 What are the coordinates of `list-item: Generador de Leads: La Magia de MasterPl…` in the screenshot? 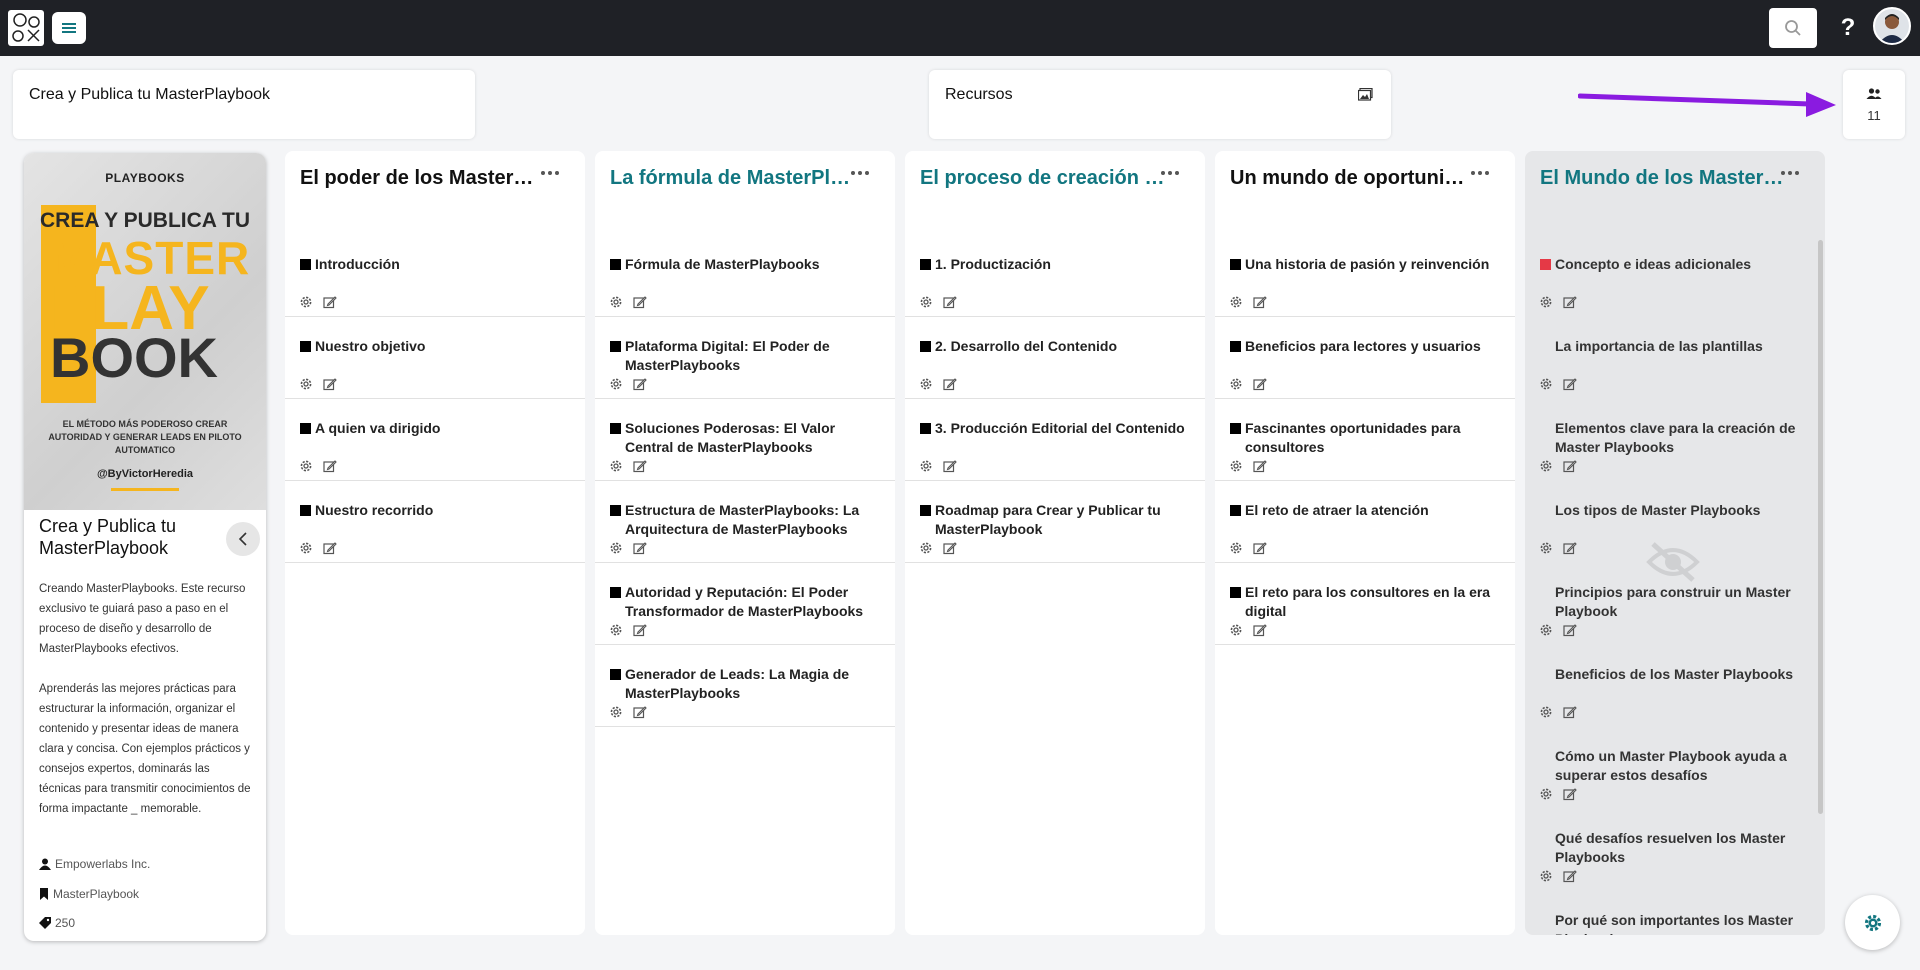 It's located at (745, 686).